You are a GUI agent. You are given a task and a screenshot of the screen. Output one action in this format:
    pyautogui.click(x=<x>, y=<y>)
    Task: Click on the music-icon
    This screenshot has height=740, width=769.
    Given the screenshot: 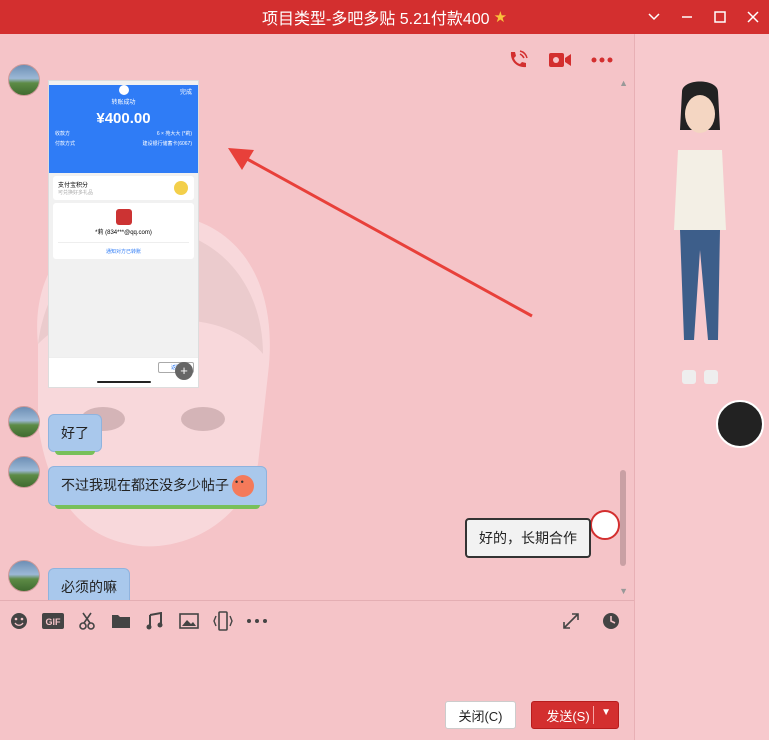 What is the action you would take?
    pyautogui.click(x=155, y=621)
    